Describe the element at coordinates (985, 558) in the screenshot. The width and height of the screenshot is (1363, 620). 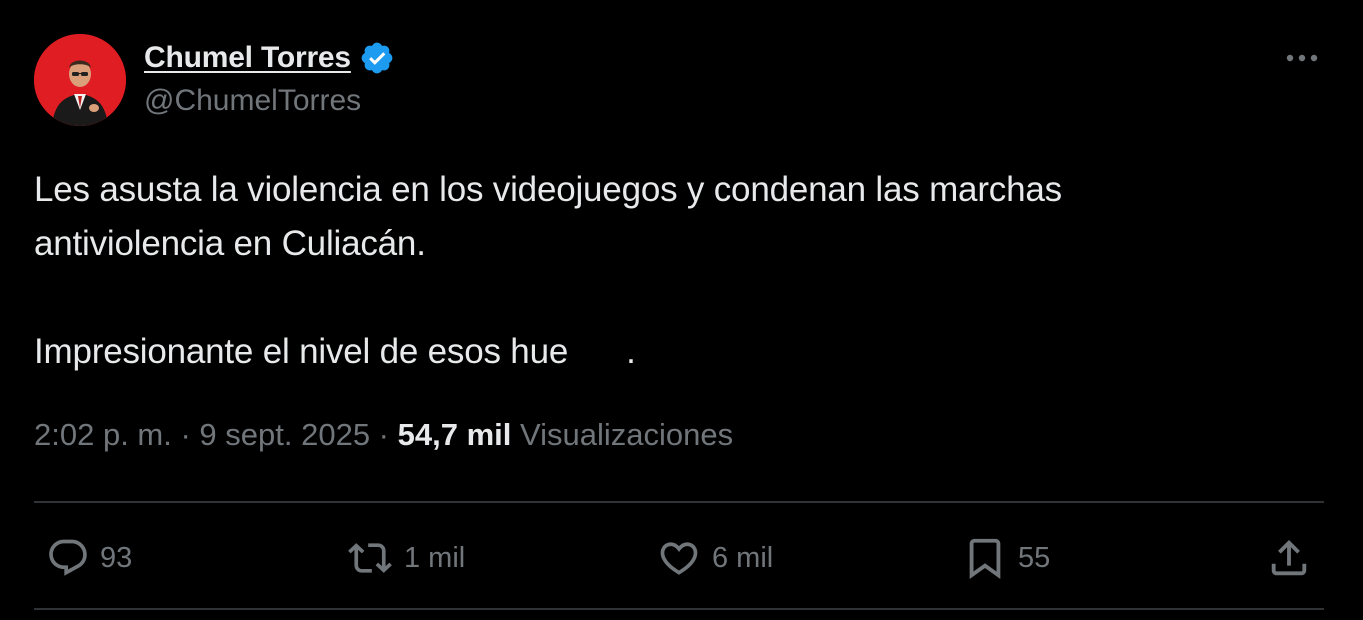
I see `bookmark-icon` at that location.